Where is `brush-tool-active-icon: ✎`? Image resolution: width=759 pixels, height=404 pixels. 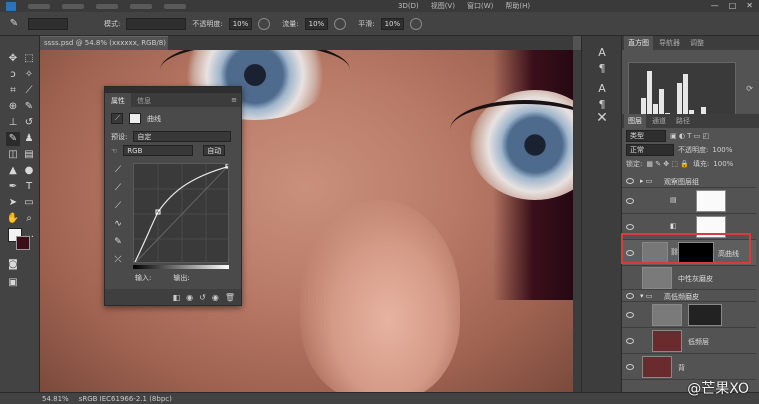
brush-tool-active-icon: ✎ is located at coordinates (13, 139).